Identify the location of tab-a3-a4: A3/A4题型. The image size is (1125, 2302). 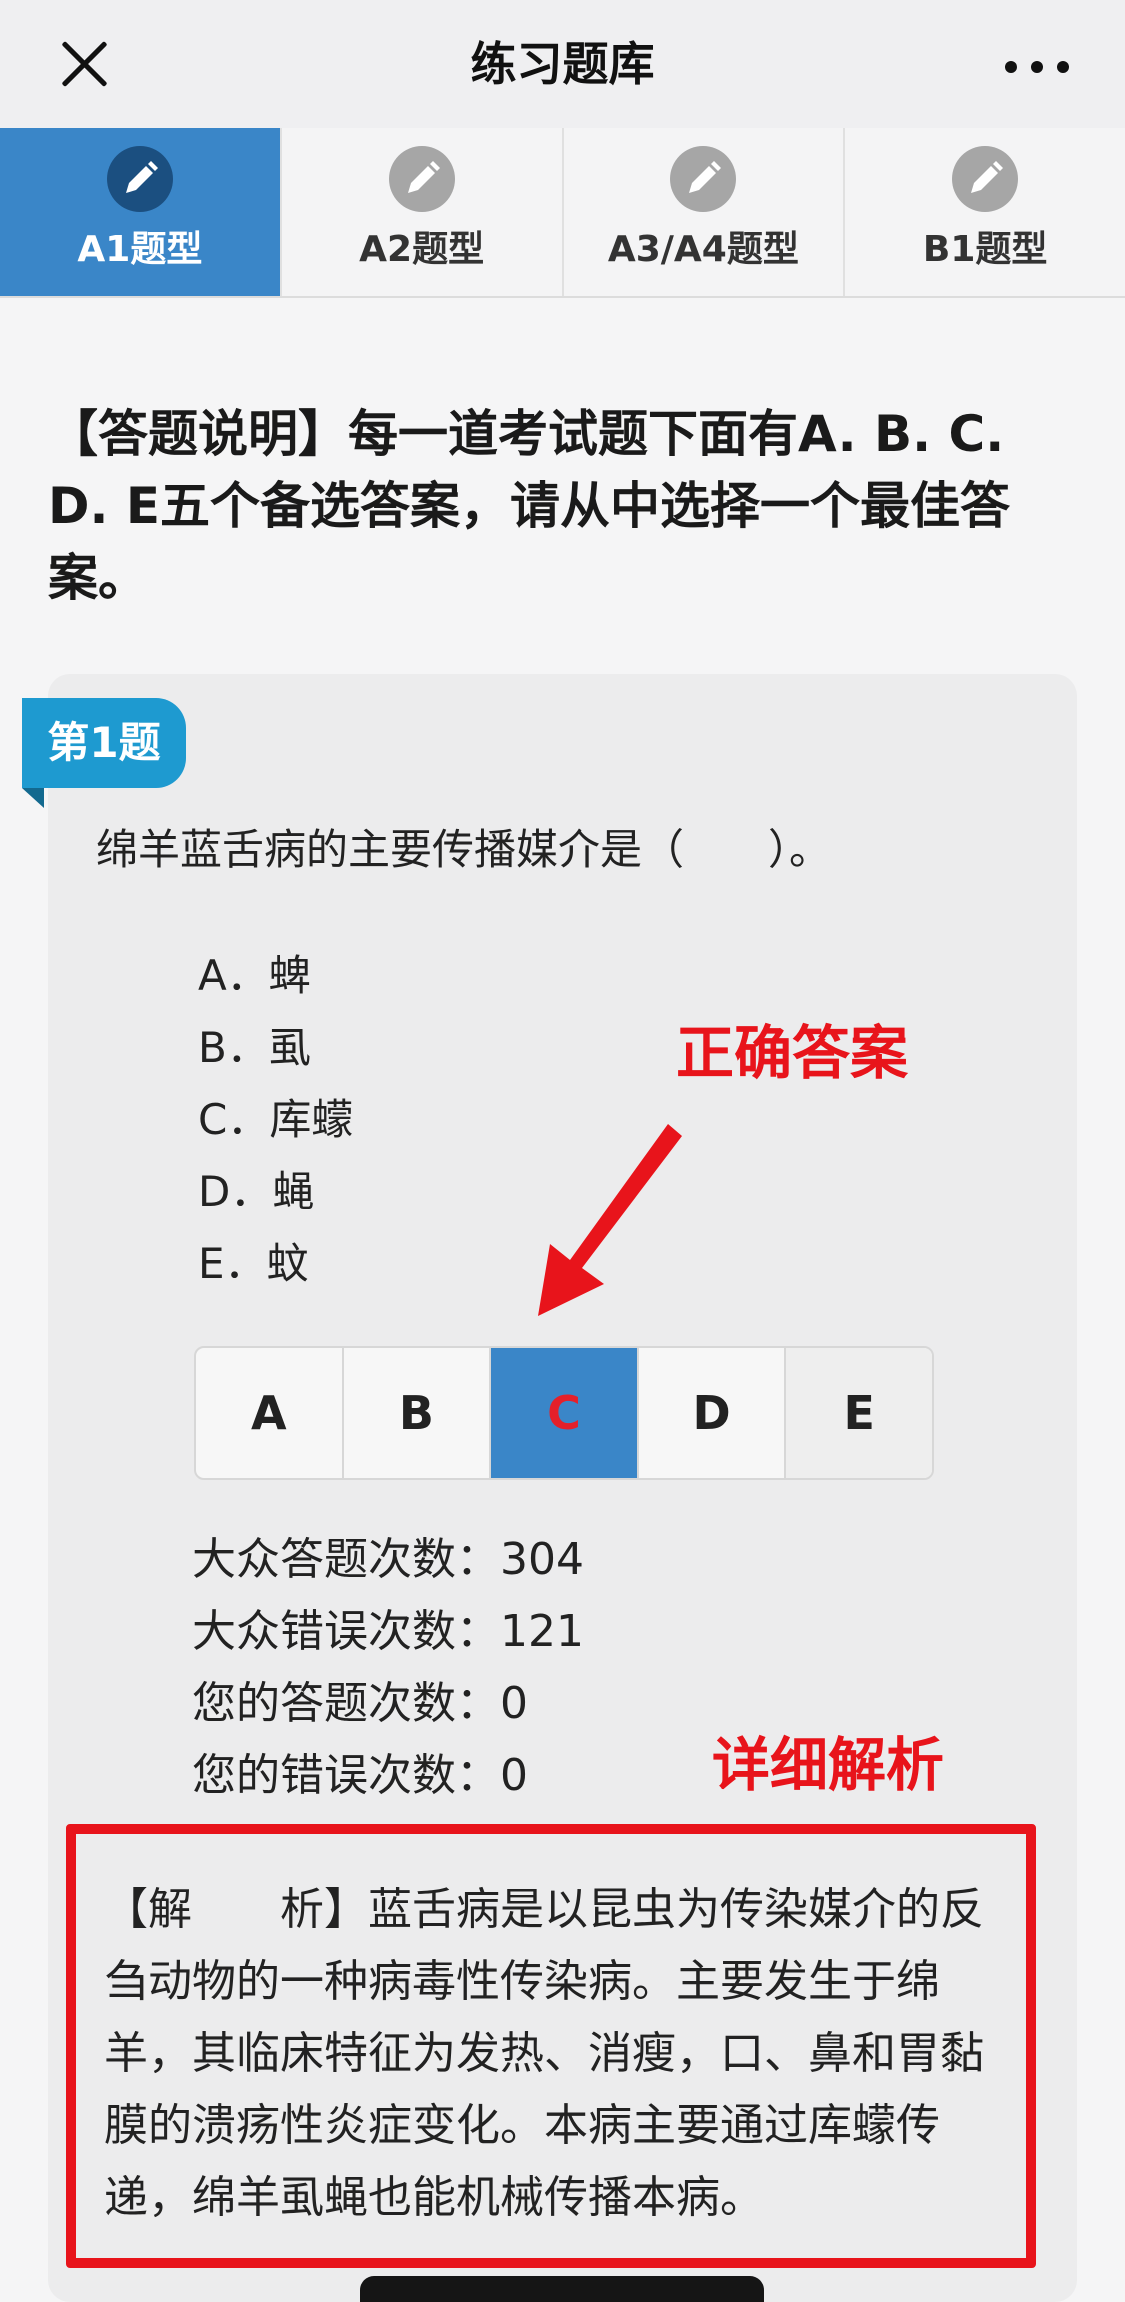
(705, 212).